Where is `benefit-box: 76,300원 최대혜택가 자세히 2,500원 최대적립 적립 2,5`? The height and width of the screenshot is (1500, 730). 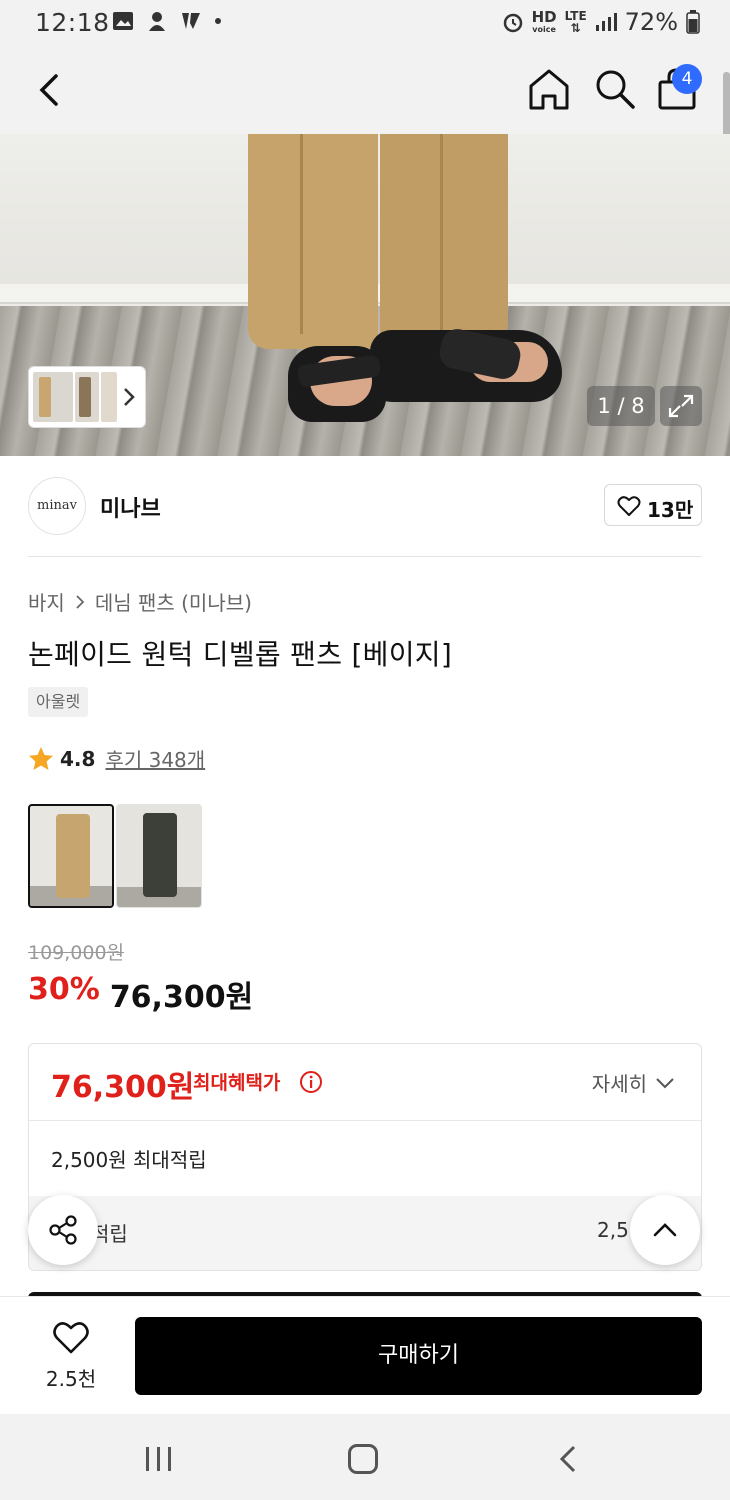 benefit-box: 76,300원 최대혜택가 자세히 2,500원 최대적립 적립 2,5 is located at coordinates (365, 1157).